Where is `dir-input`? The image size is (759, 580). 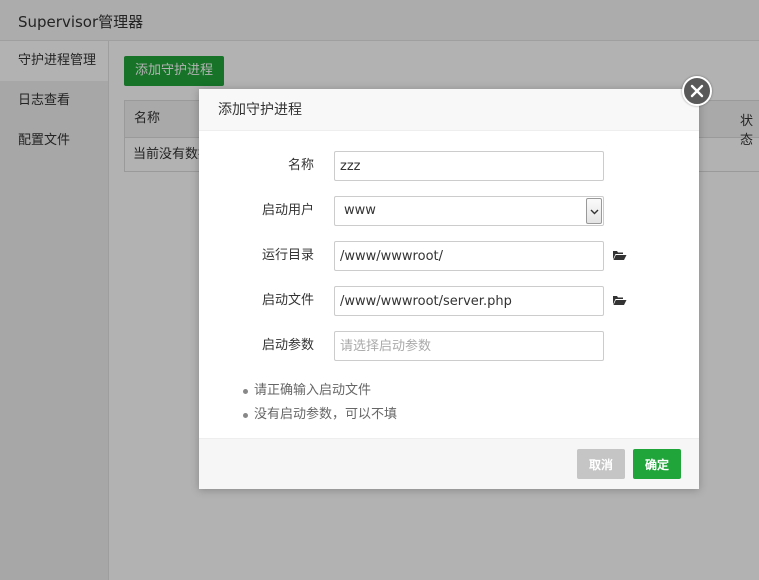 dir-input is located at coordinates (469, 256).